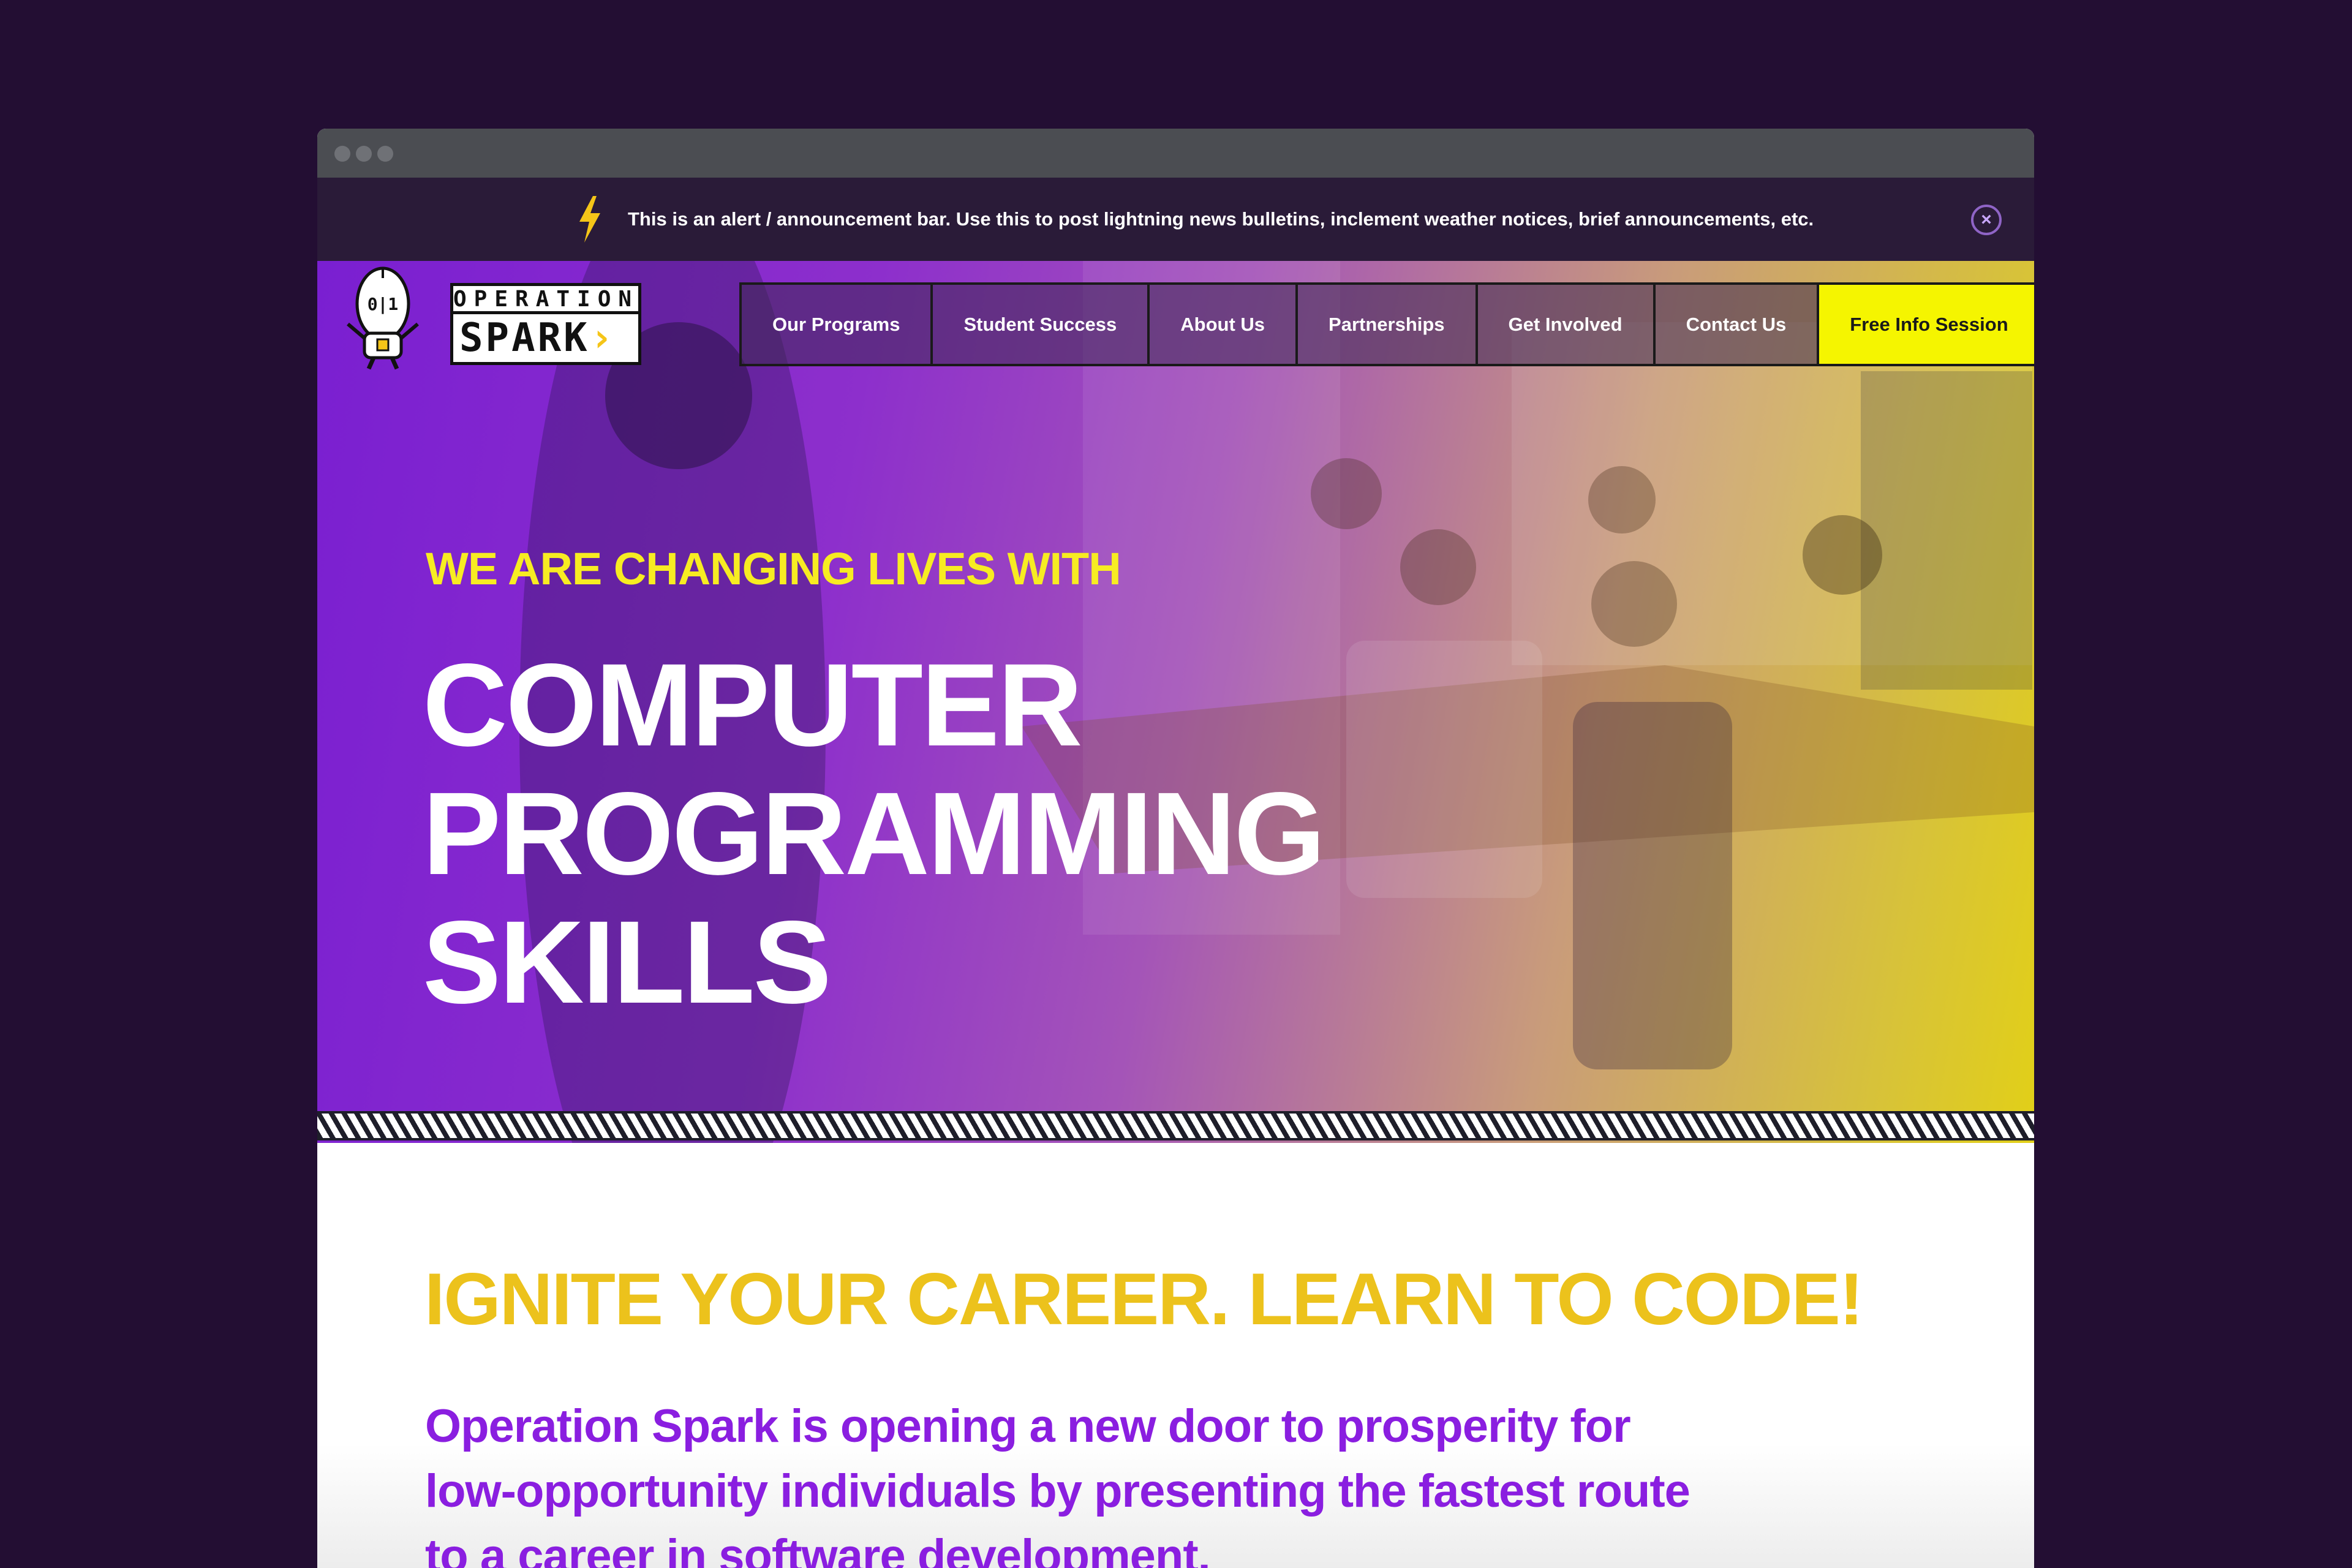 The image size is (2352, 1568). I want to click on window-titlebar, so click(1175, 153).